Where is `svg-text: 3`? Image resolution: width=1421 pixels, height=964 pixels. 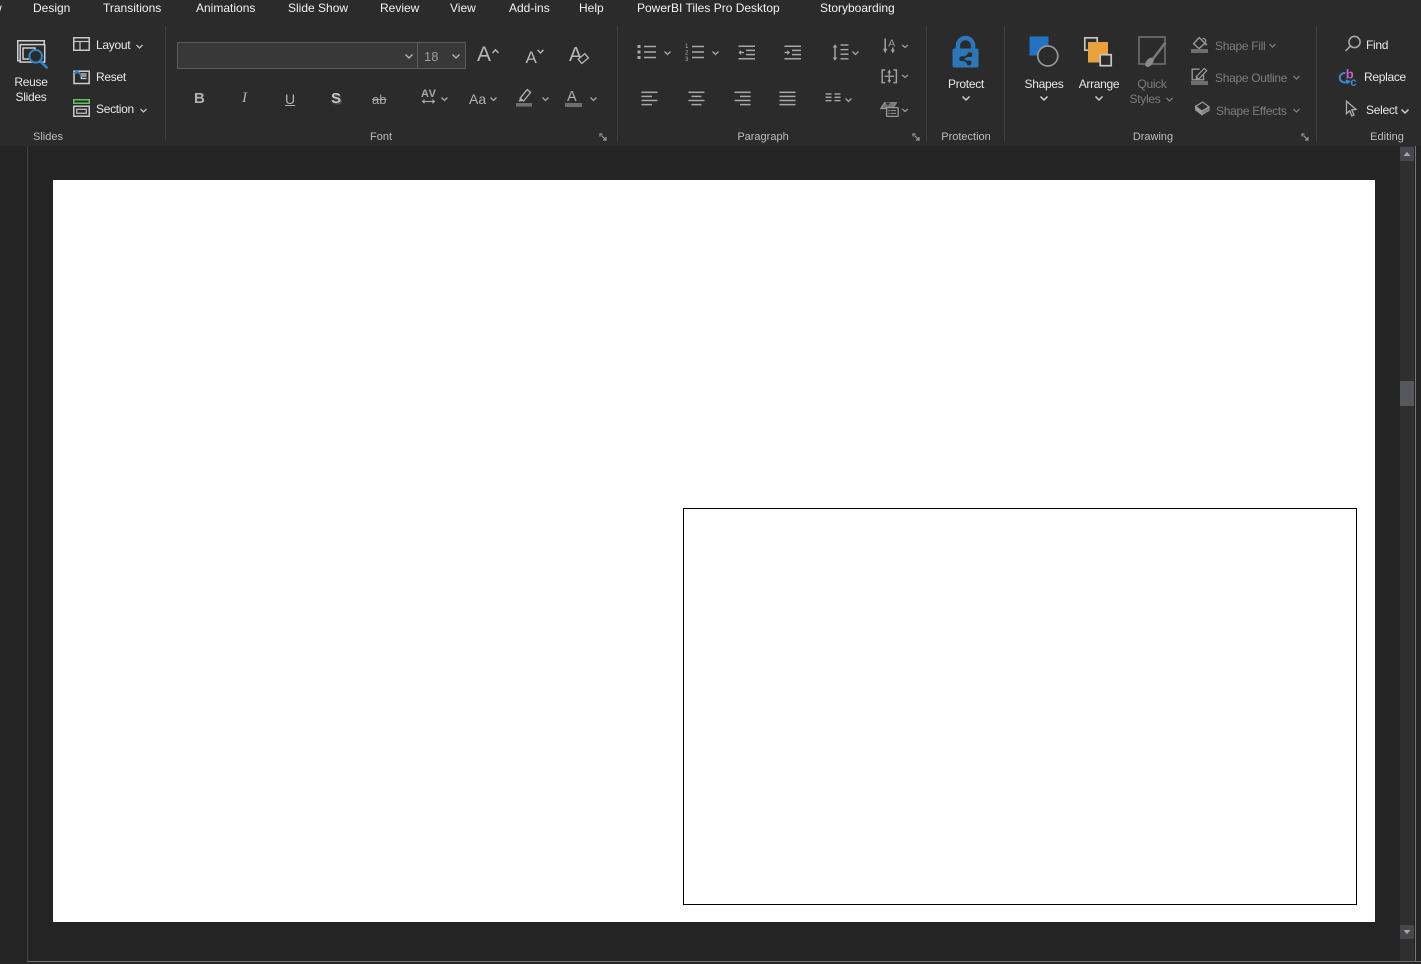
svg-text: 3 is located at coordinates (687, 59).